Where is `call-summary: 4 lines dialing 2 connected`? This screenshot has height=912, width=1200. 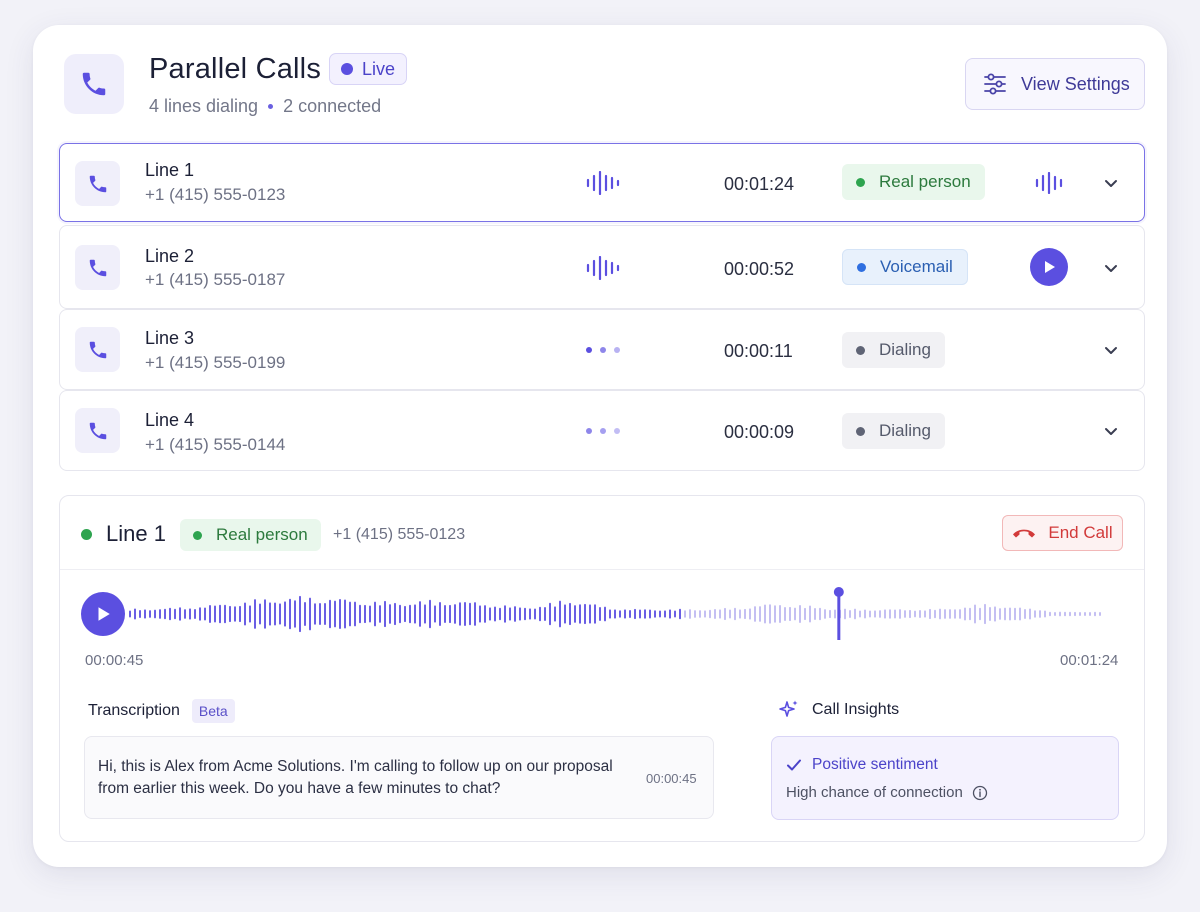 call-summary: 4 lines dialing 2 connected is located at coordinates (265, 106).